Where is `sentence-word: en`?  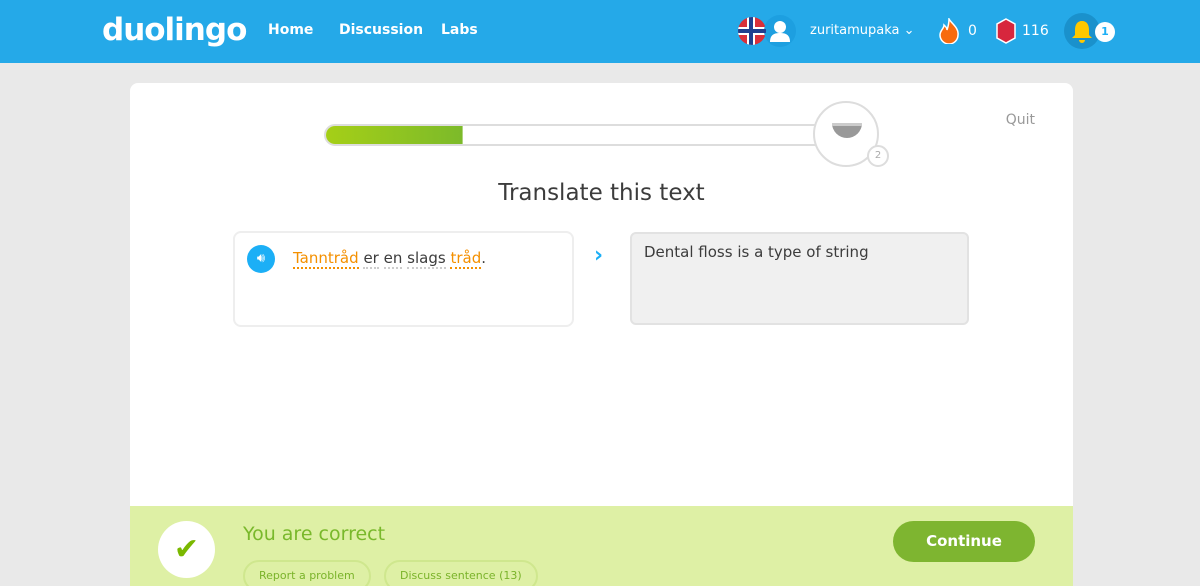 sentence-word: en is located at coordinates (393, 259).